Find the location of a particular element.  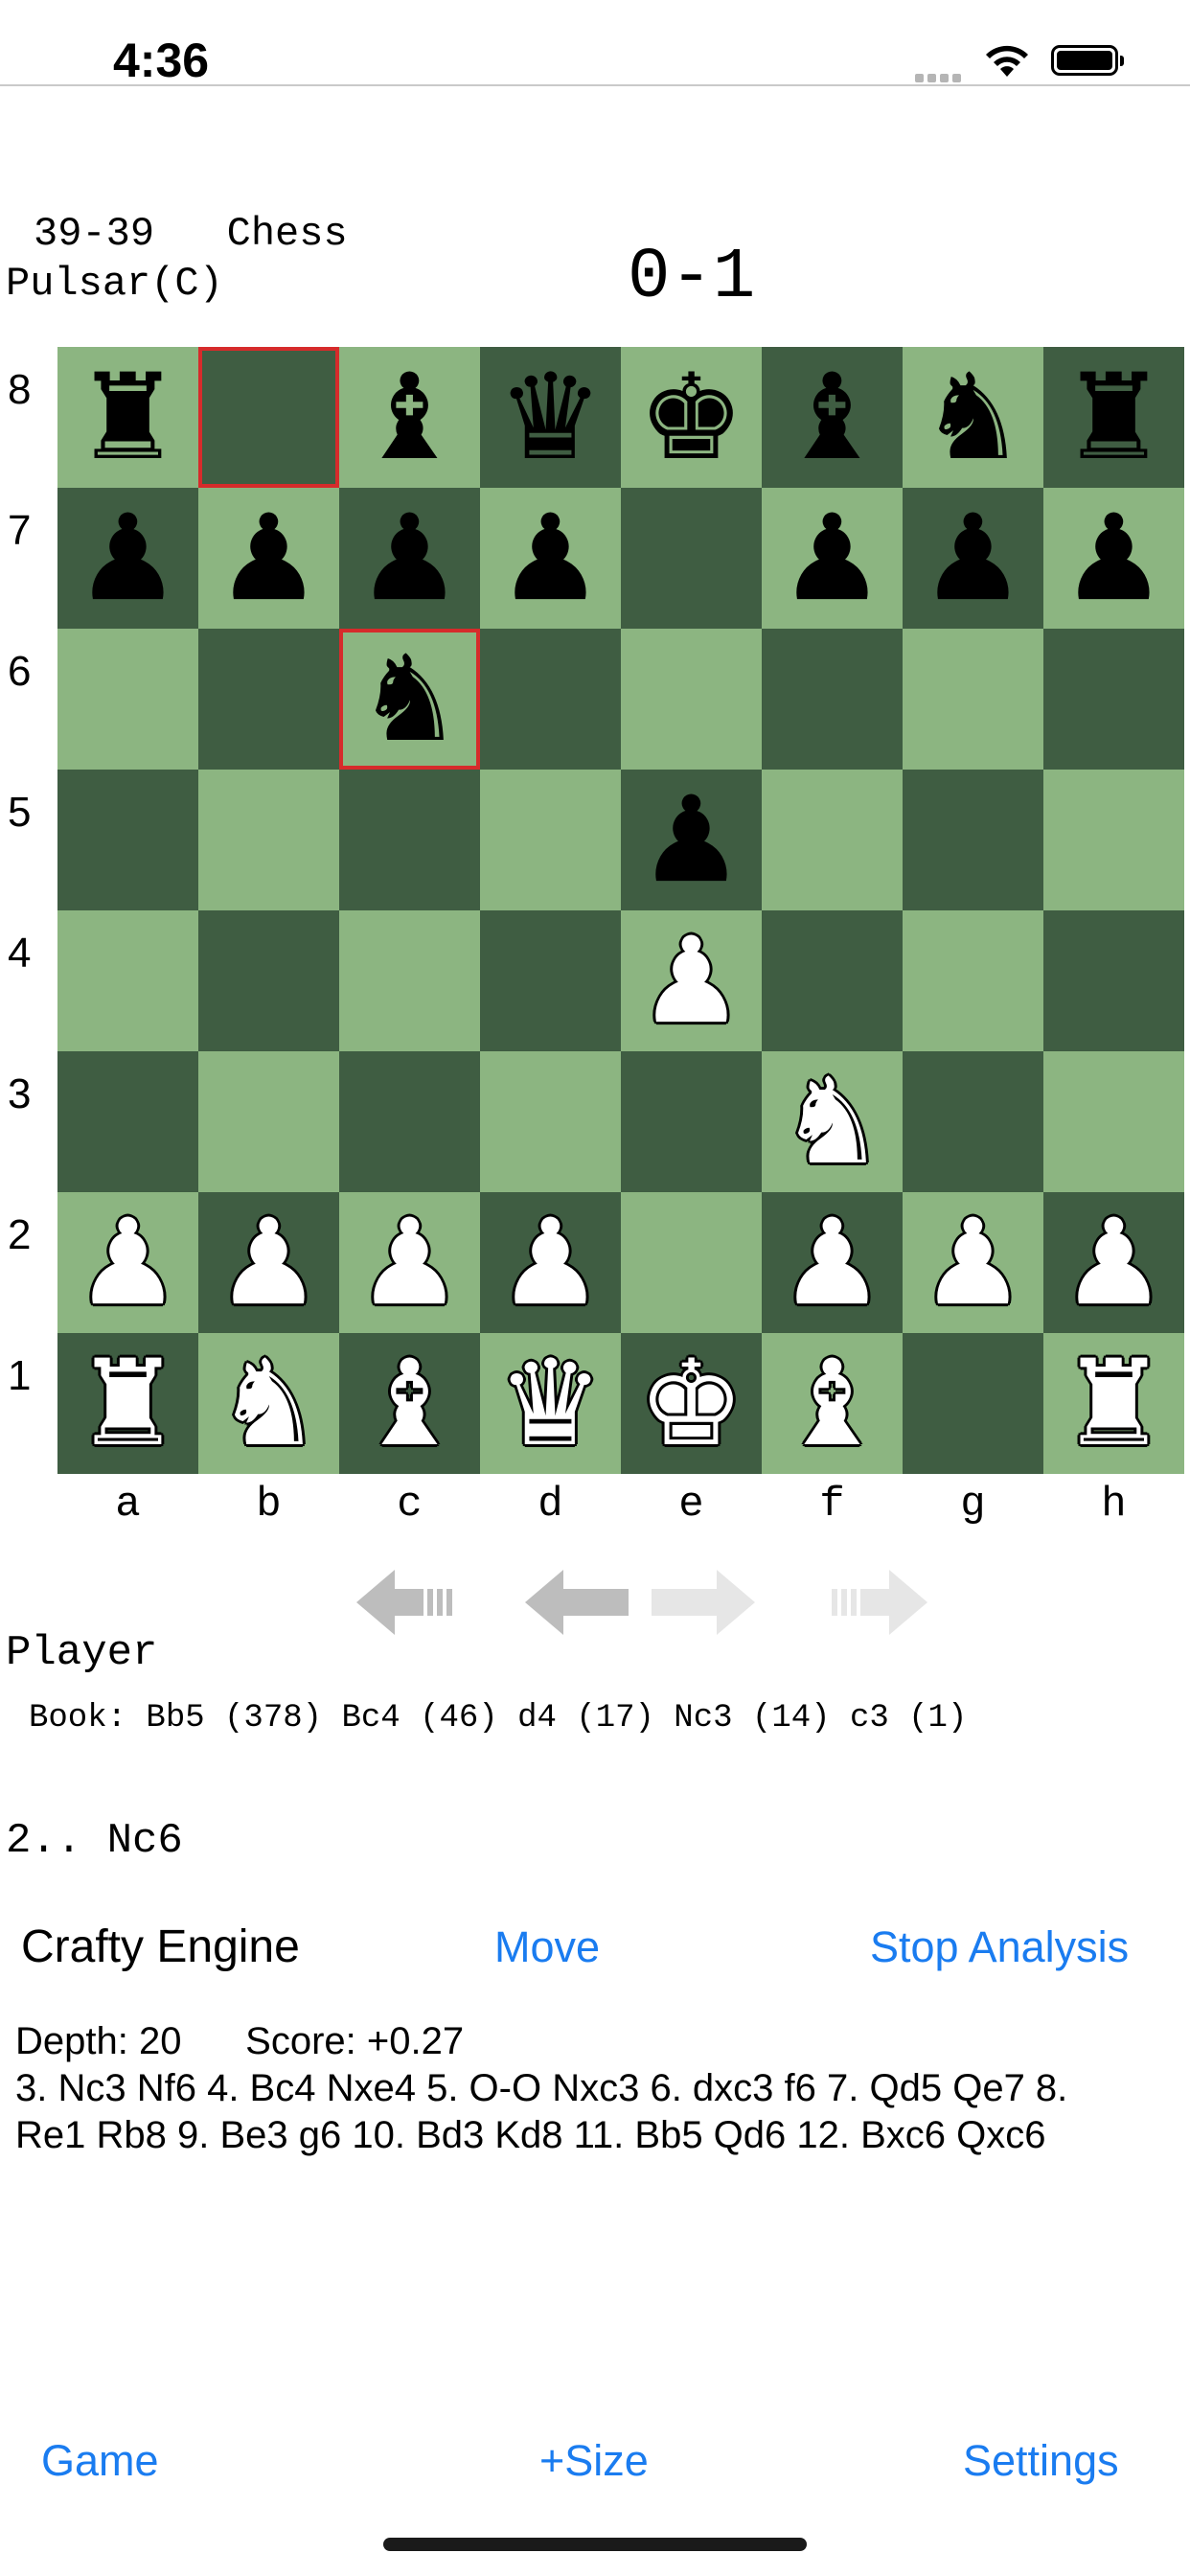

square-c7: ♟ is located at coordinates (410, 558).